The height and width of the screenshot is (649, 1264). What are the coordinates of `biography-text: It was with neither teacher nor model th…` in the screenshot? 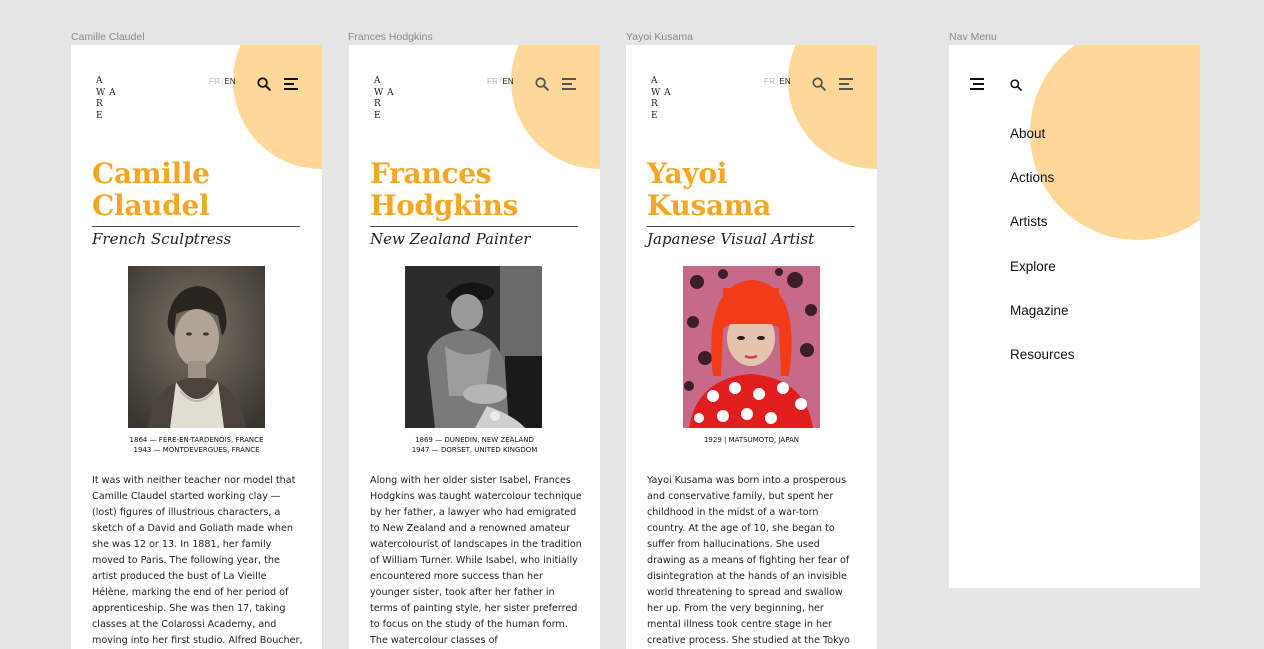 It's located at (197, 560).